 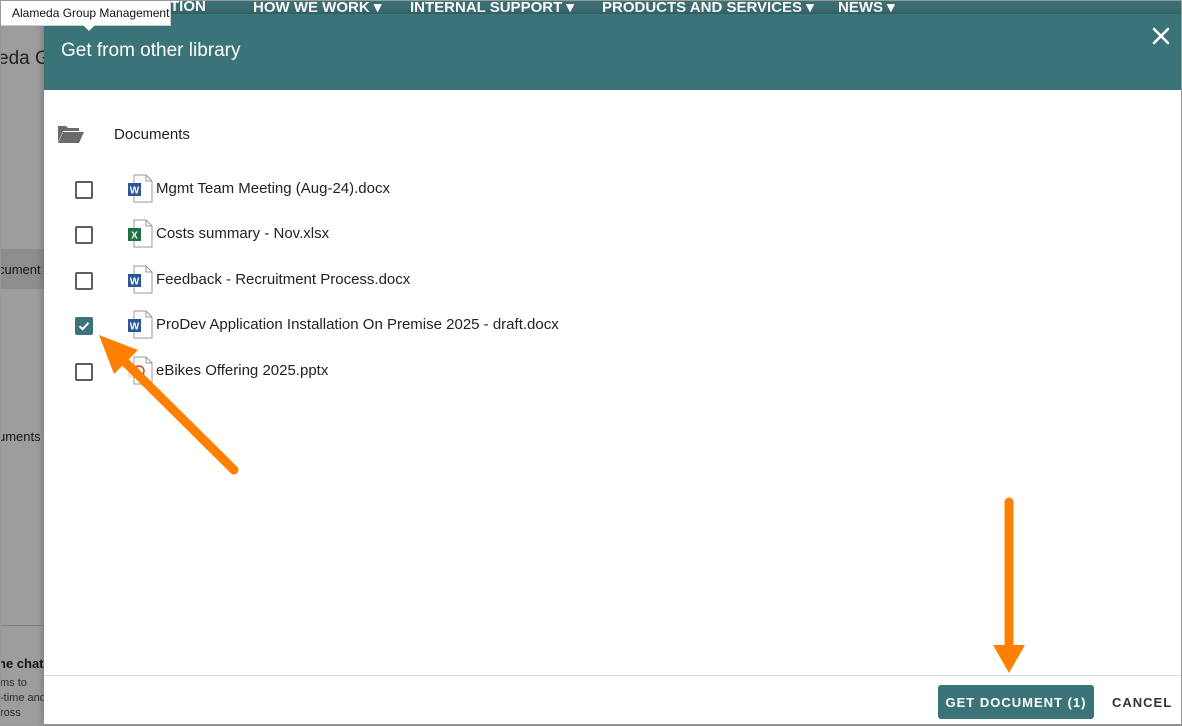 I want to click on svg-text: X, so click(x=134, y=236).